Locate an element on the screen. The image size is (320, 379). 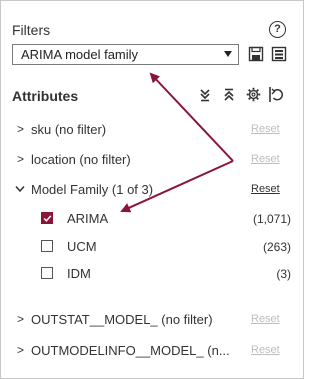
reset-link-sku: Reset is located at coordinates (265, 129).